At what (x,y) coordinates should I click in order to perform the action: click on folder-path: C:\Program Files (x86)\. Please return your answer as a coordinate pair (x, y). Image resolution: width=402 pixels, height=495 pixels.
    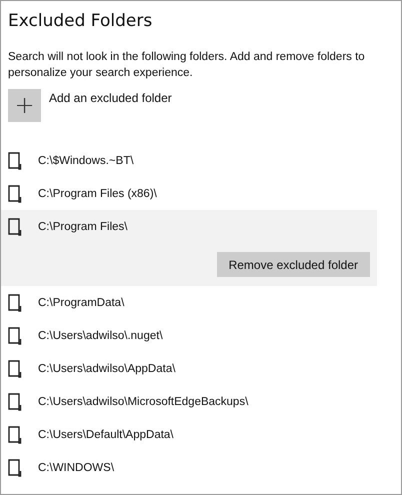
    Looking at the image, I should click on (97, 194).